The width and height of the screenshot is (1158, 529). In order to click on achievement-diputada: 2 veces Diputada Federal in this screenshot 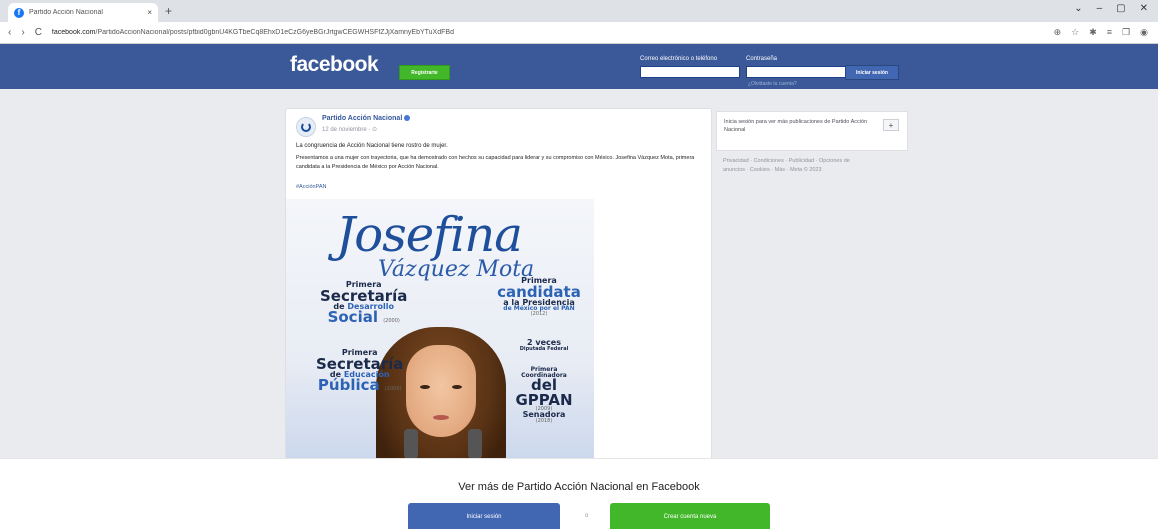, I will do `click(544, 345)`.